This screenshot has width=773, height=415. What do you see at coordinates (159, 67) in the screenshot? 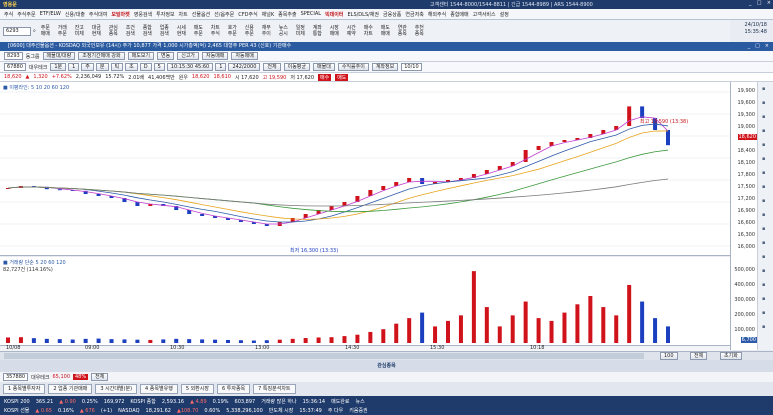
I see `period-field: 5` at bounding box center [159, 67].